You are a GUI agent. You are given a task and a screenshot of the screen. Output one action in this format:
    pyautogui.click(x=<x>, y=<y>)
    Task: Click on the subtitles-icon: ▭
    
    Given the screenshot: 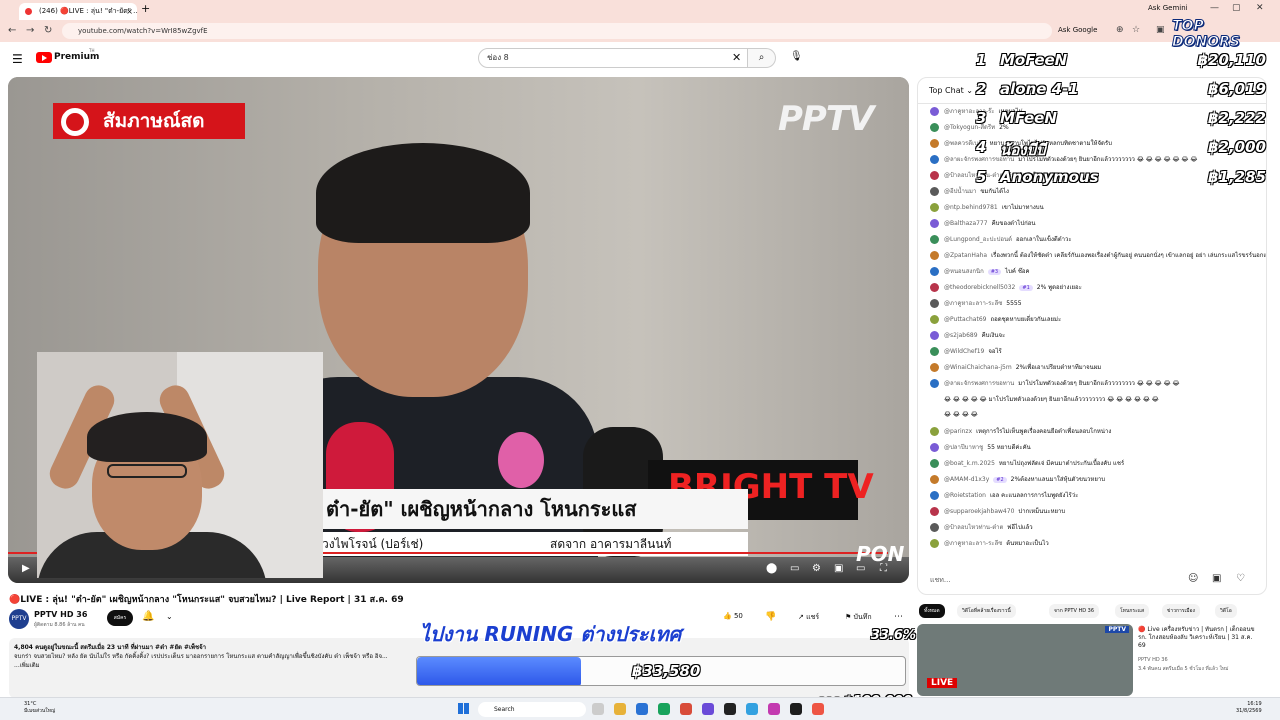 What is the action you would take?
    pyautogui.click(x=794, y=568)
    